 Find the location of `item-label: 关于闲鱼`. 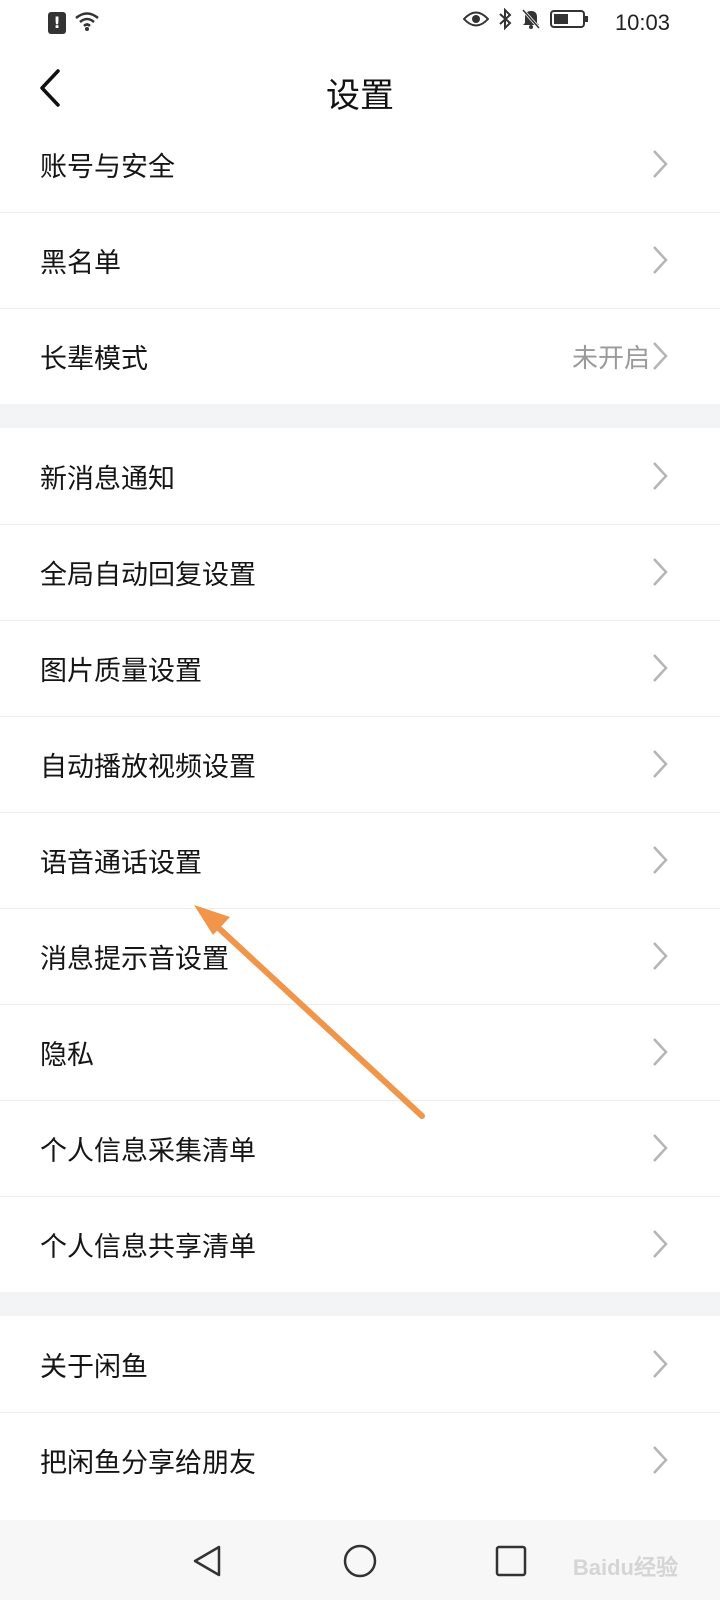

item-label: 关于闲鱼 is located at coordinates (94, 1367).